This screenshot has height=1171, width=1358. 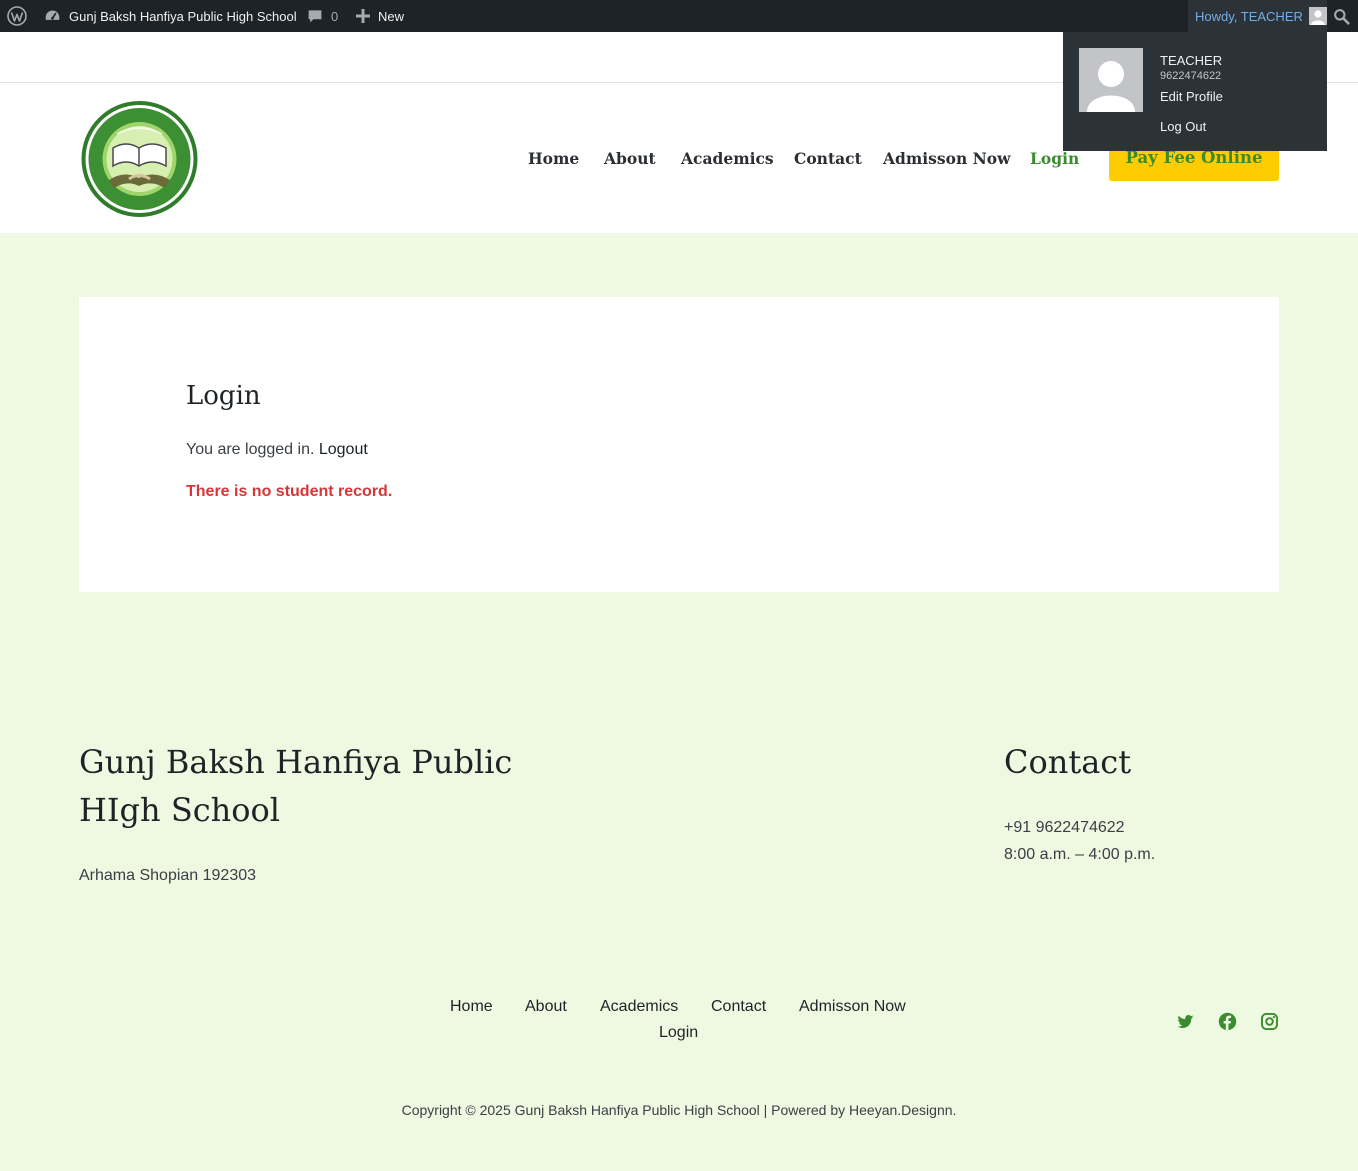 I want to click on footer-hours: 8:00 a.m. – 4:00 p.m., so click(x=1080, y=854).